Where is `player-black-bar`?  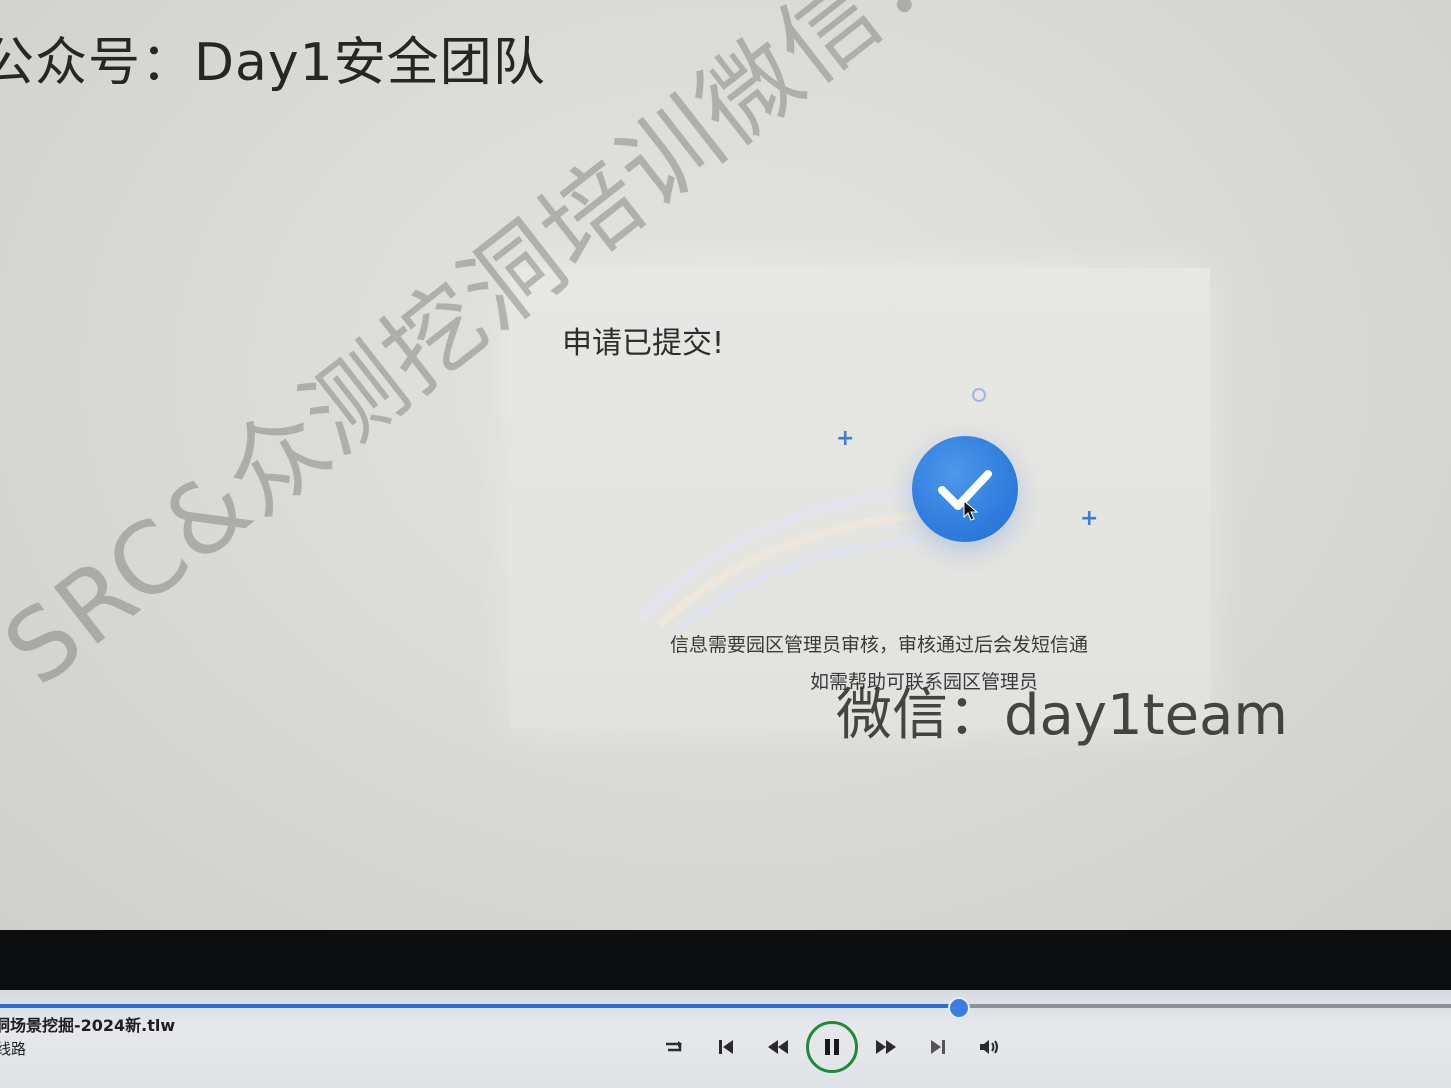
player-black-bar is located at coordinates (725, 960).